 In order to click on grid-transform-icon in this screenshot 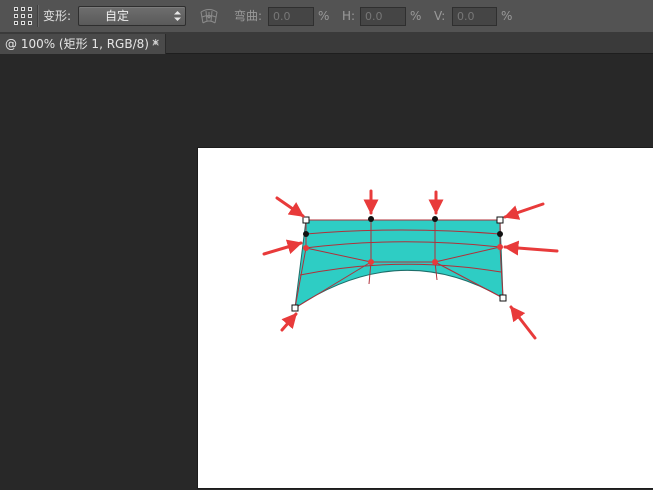, I will do `click(23, 16)`.